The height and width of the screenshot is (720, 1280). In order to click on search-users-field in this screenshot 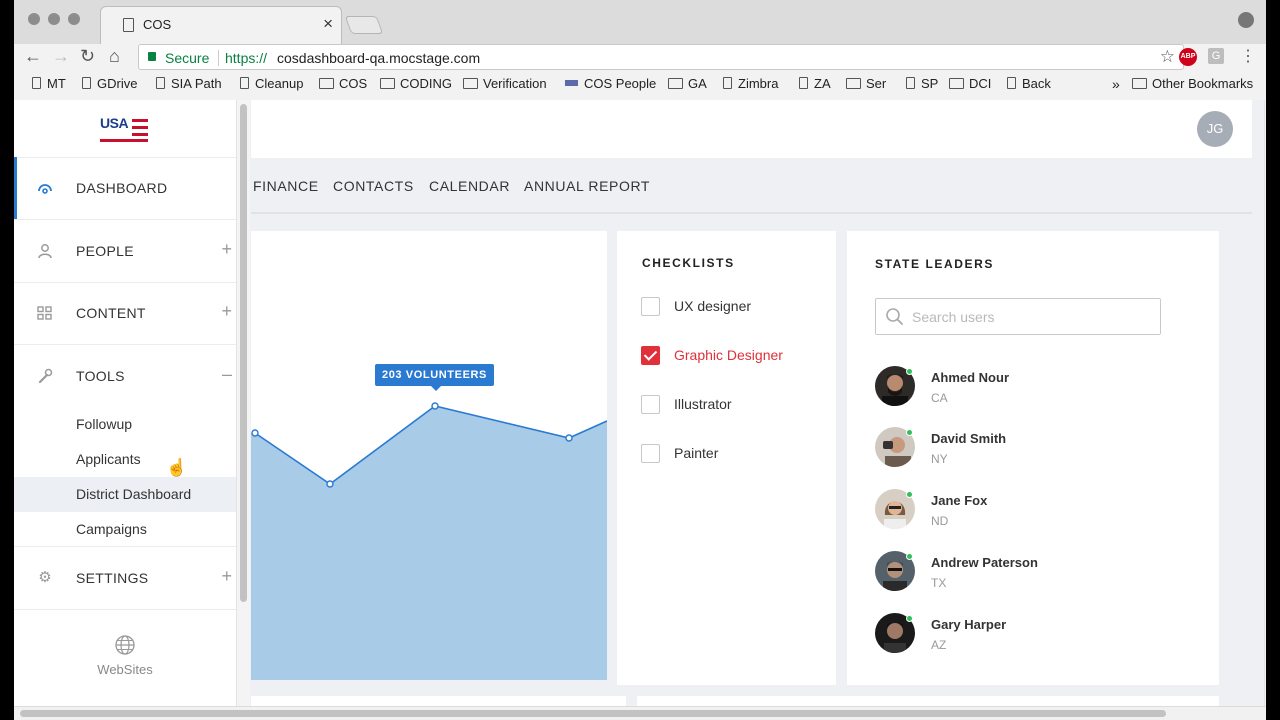, I will do `click(1018, 316)`.